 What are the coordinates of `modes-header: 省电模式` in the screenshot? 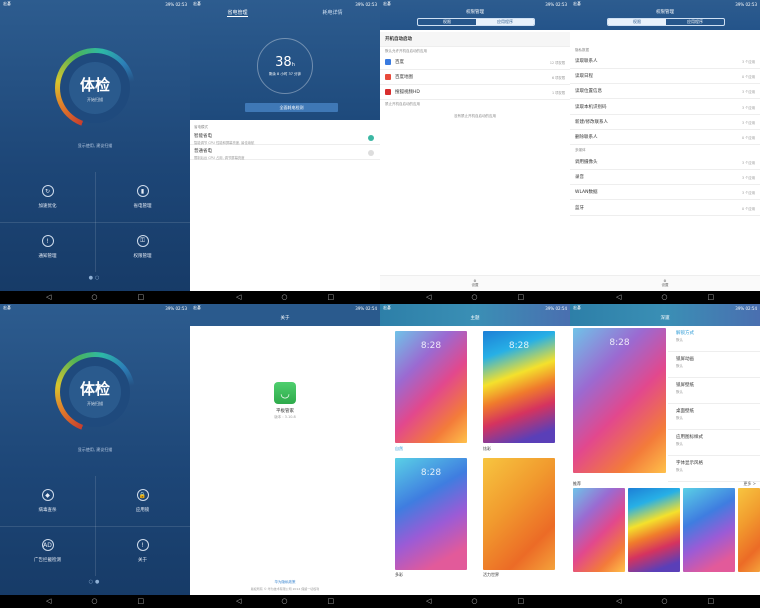 It's located at (201, 127).